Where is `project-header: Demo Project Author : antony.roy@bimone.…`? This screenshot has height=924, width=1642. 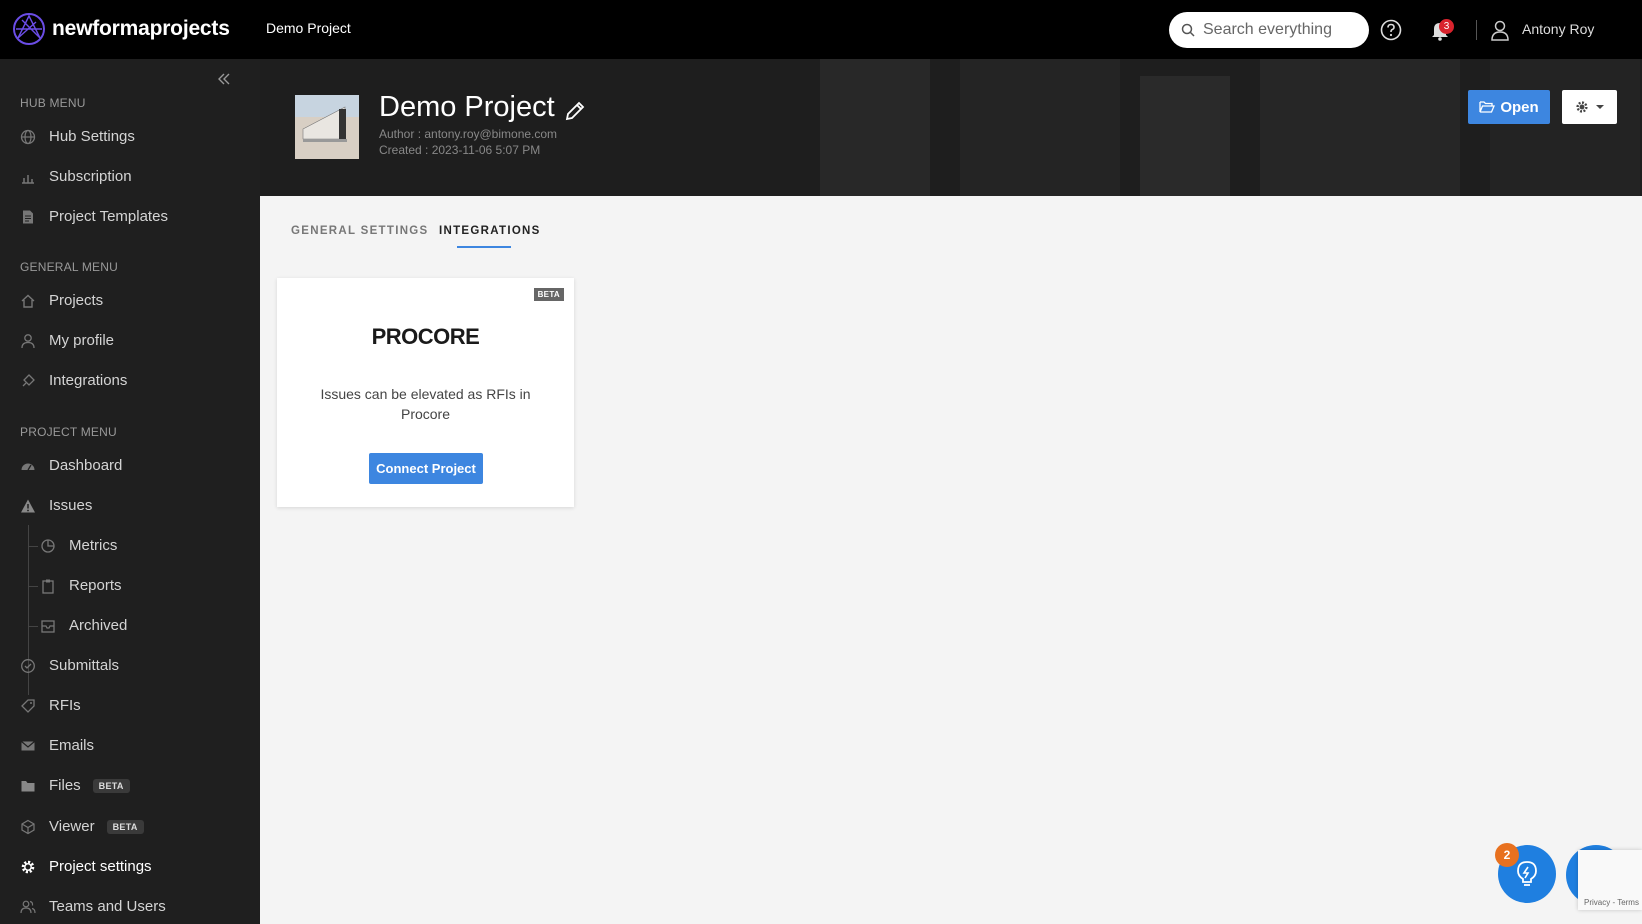 project-header: Demo Project Author : antony.roy@bimone.… is located at coordinates (951, 127).